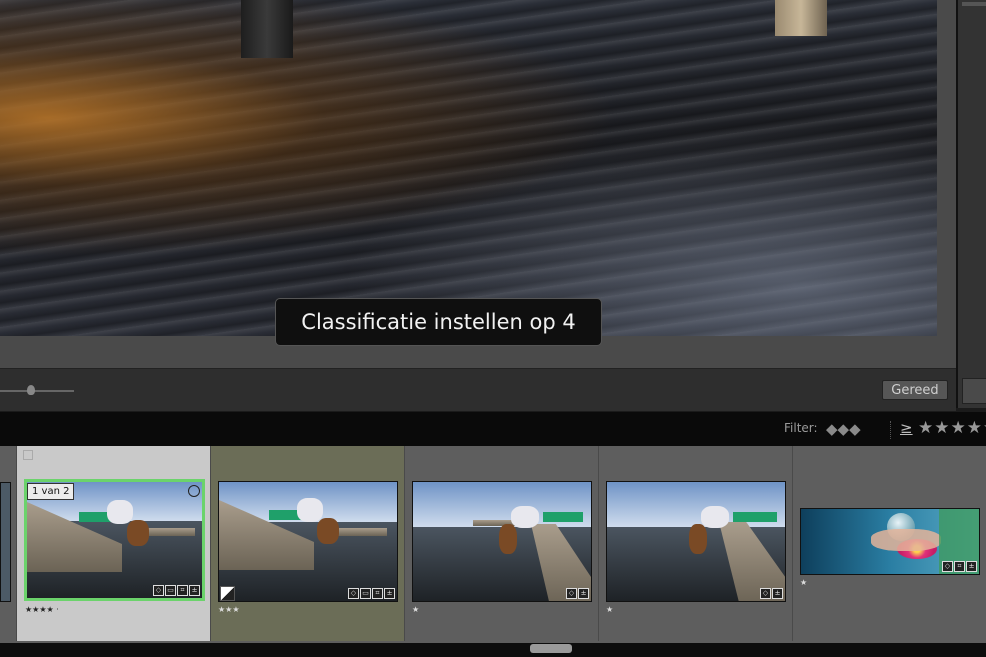 The image size is (986, 657). What do you see at coordinates (974, 4) in the screenshot?
I see `panel-notch` at bounding box center [974, 4].